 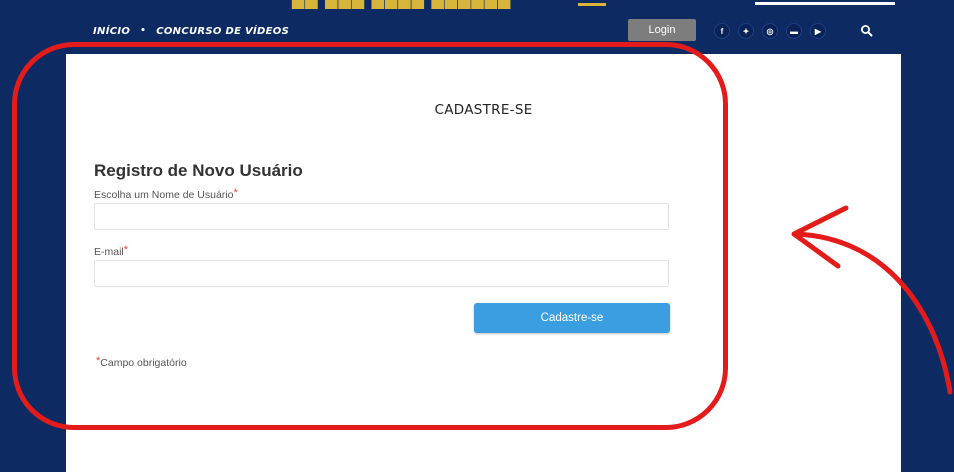 I want to click on username-label-text: Escolha um Nome de Usuário, so click(x=164, y=195).